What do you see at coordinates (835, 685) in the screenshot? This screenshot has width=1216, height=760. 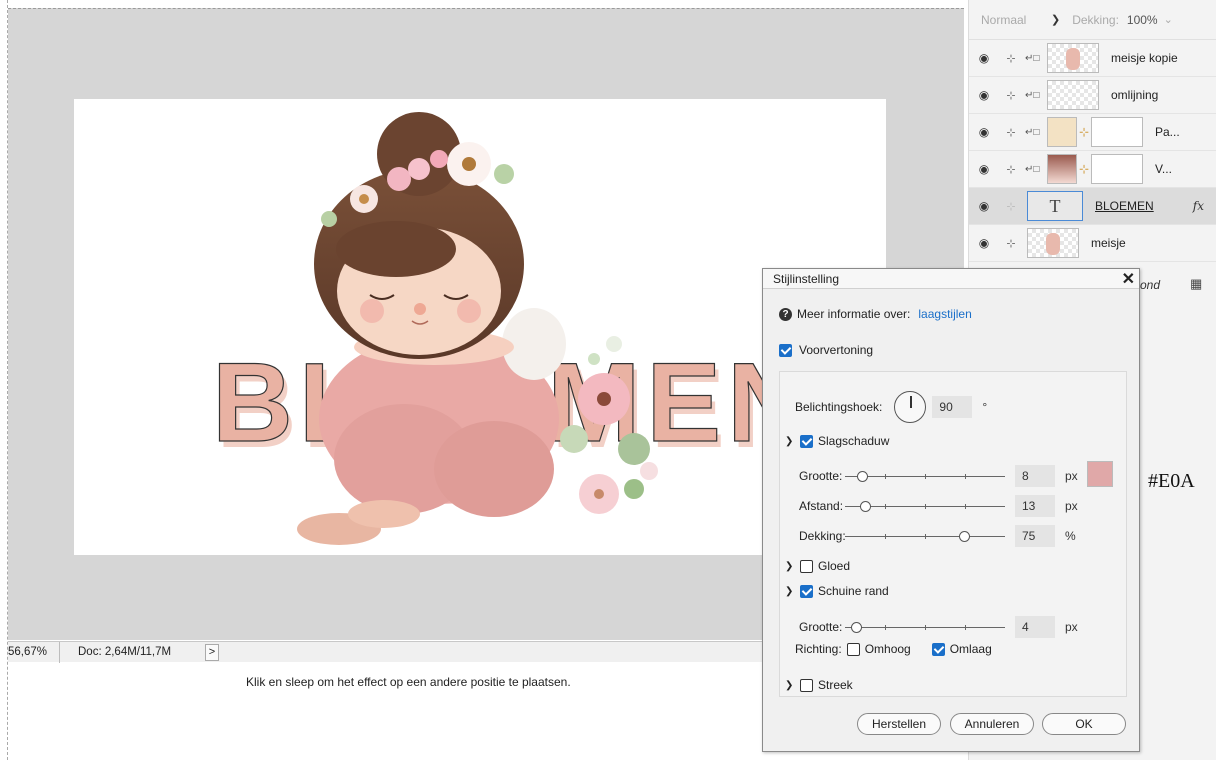 I see `stroke-label: Streek` at bounding box center [835, 685].